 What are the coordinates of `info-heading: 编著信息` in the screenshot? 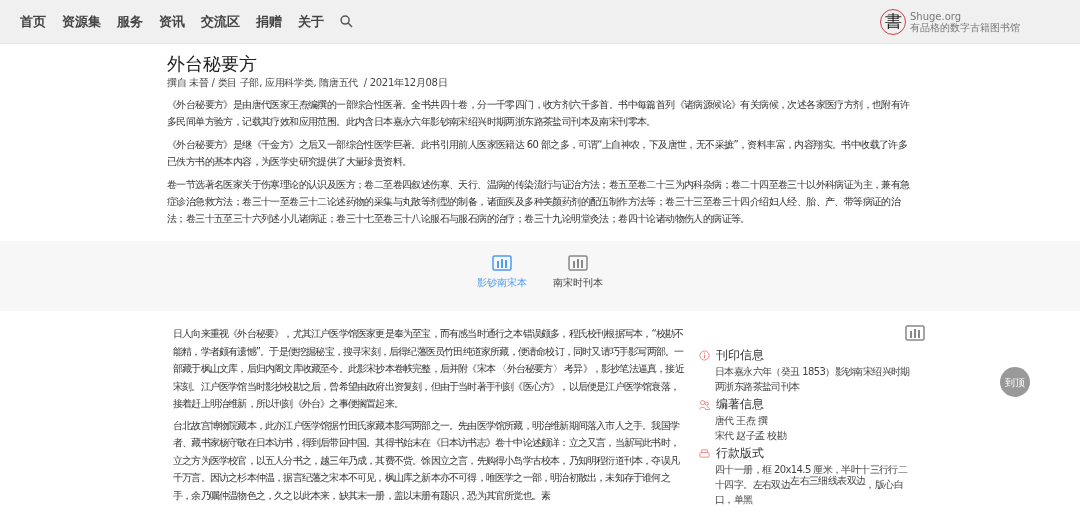 It's located at (740, 404).